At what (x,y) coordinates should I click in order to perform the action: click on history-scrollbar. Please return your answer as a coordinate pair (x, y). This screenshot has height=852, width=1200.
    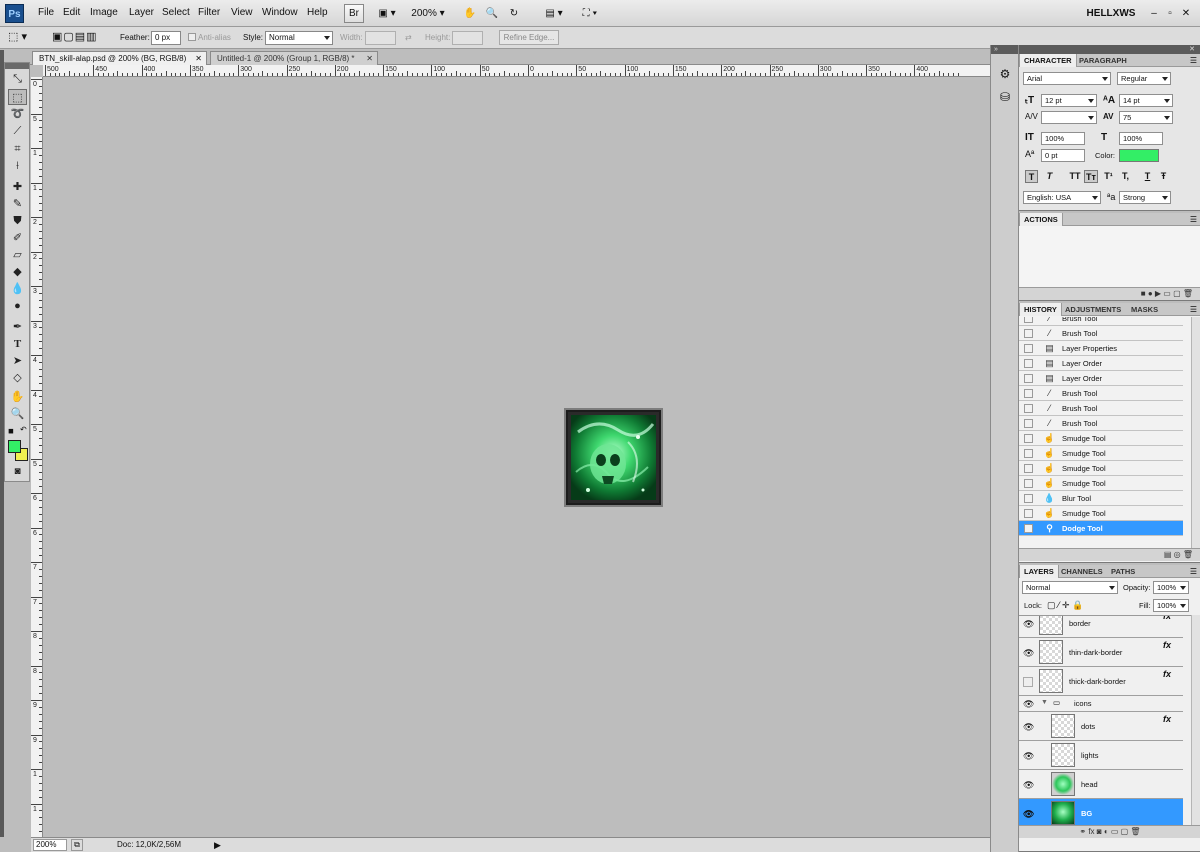
    Looking at the image, I should click on (1195, 433).